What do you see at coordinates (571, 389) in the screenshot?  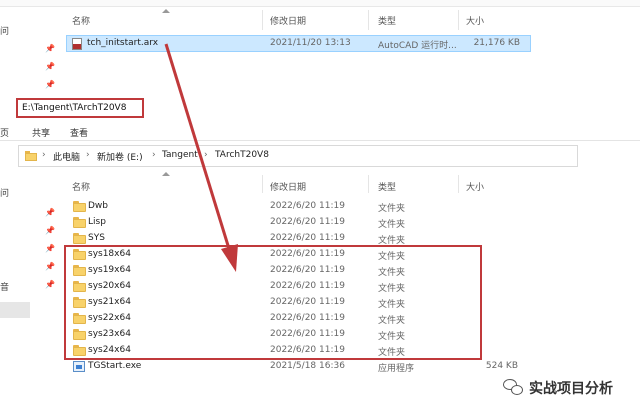 I see `watermark-text: 实战项目分析` at bounding box center [571, 389].